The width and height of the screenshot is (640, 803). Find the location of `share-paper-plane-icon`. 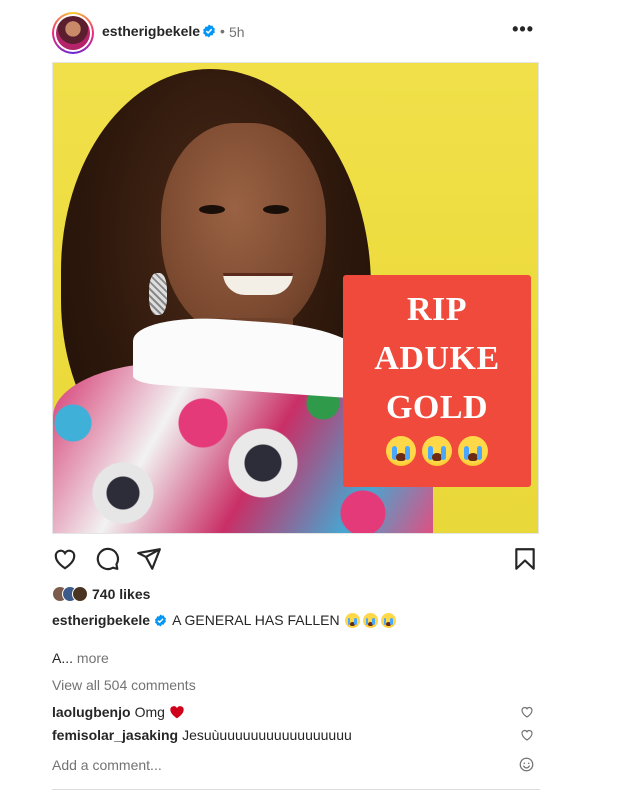

share-paper-plane-icon is located at coordinates (149, 559).